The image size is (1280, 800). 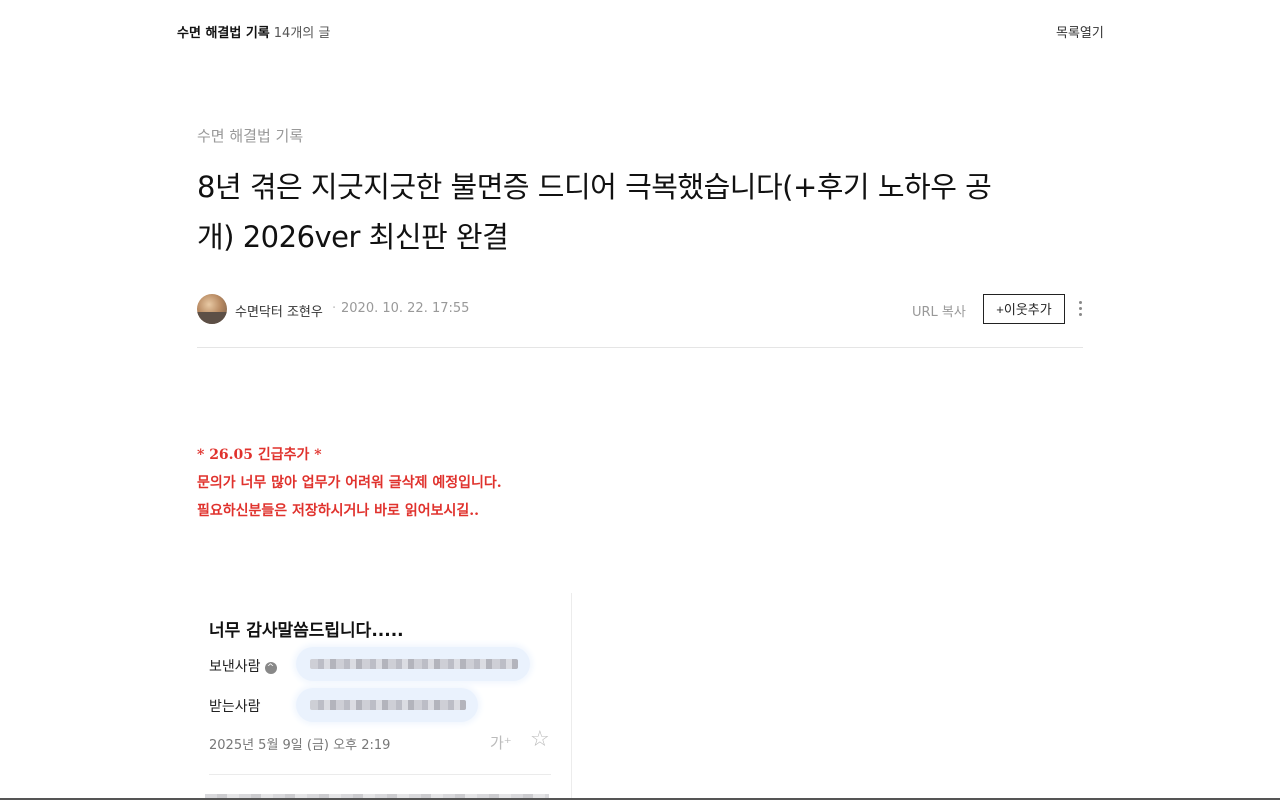 I want to click on more-vertical-icon, so click(x=1080, y=309).